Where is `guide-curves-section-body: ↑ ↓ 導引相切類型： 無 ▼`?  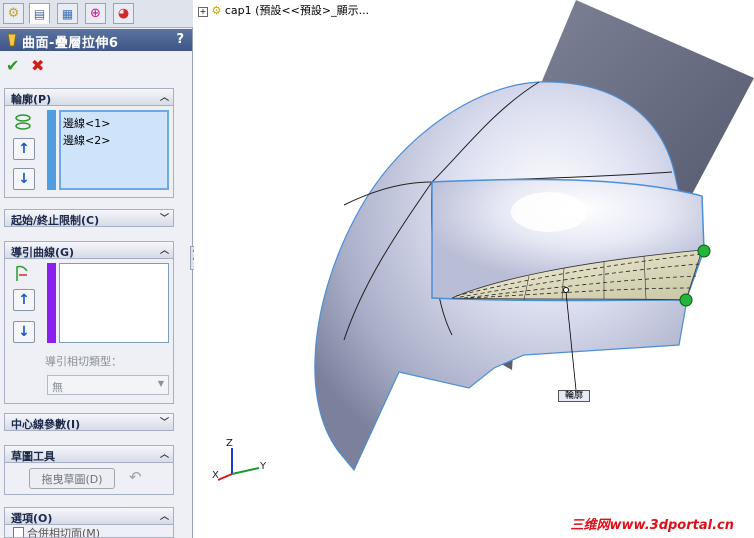
guide-curves-section-body: ↑ ↓ 導引相切類型： 無 ▼ is located at coordinates (89, 331).